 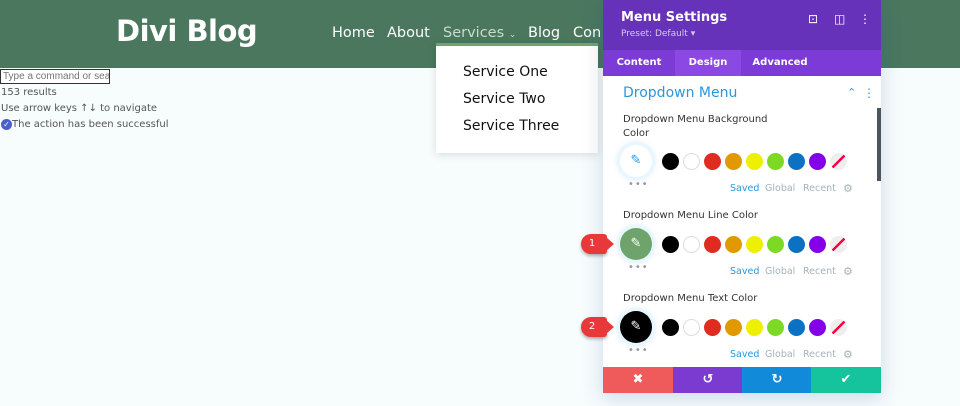 I want to click on field-label: Dropdown Menu Background Color, so click(x=695, y=126).